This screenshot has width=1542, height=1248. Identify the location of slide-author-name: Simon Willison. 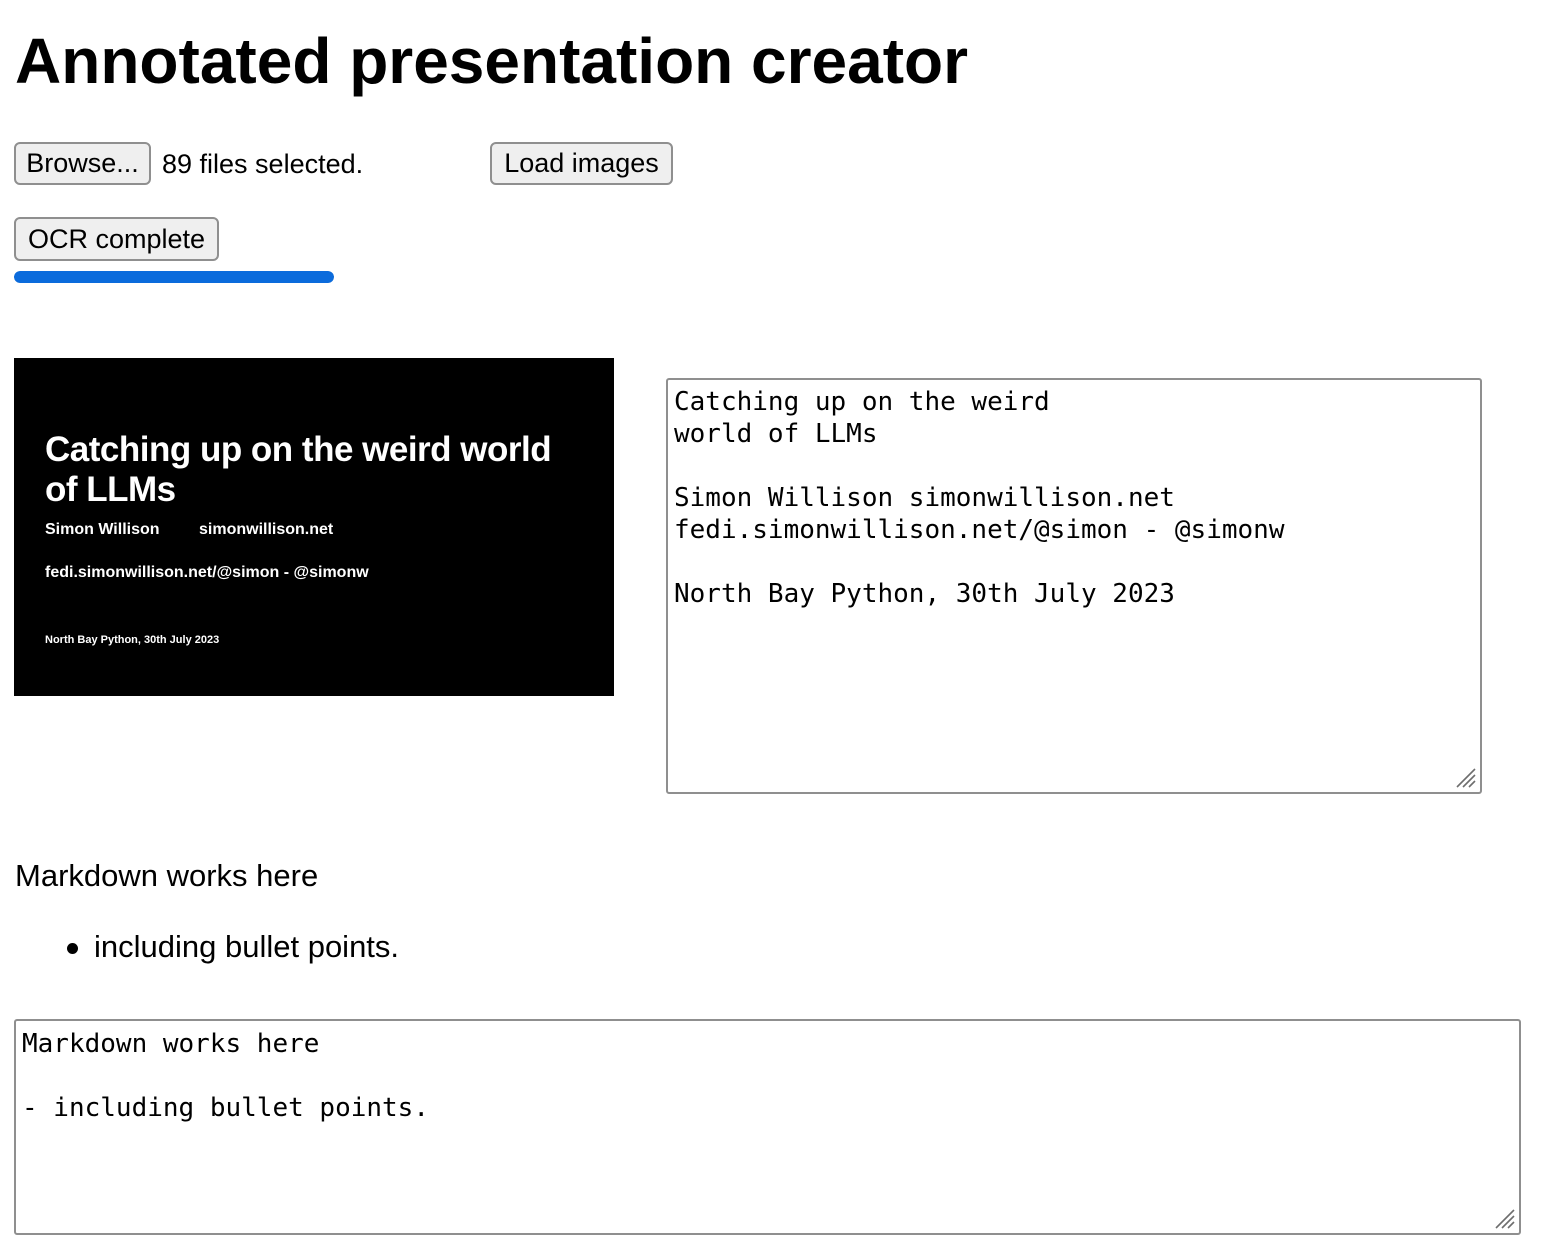
(102, 529).